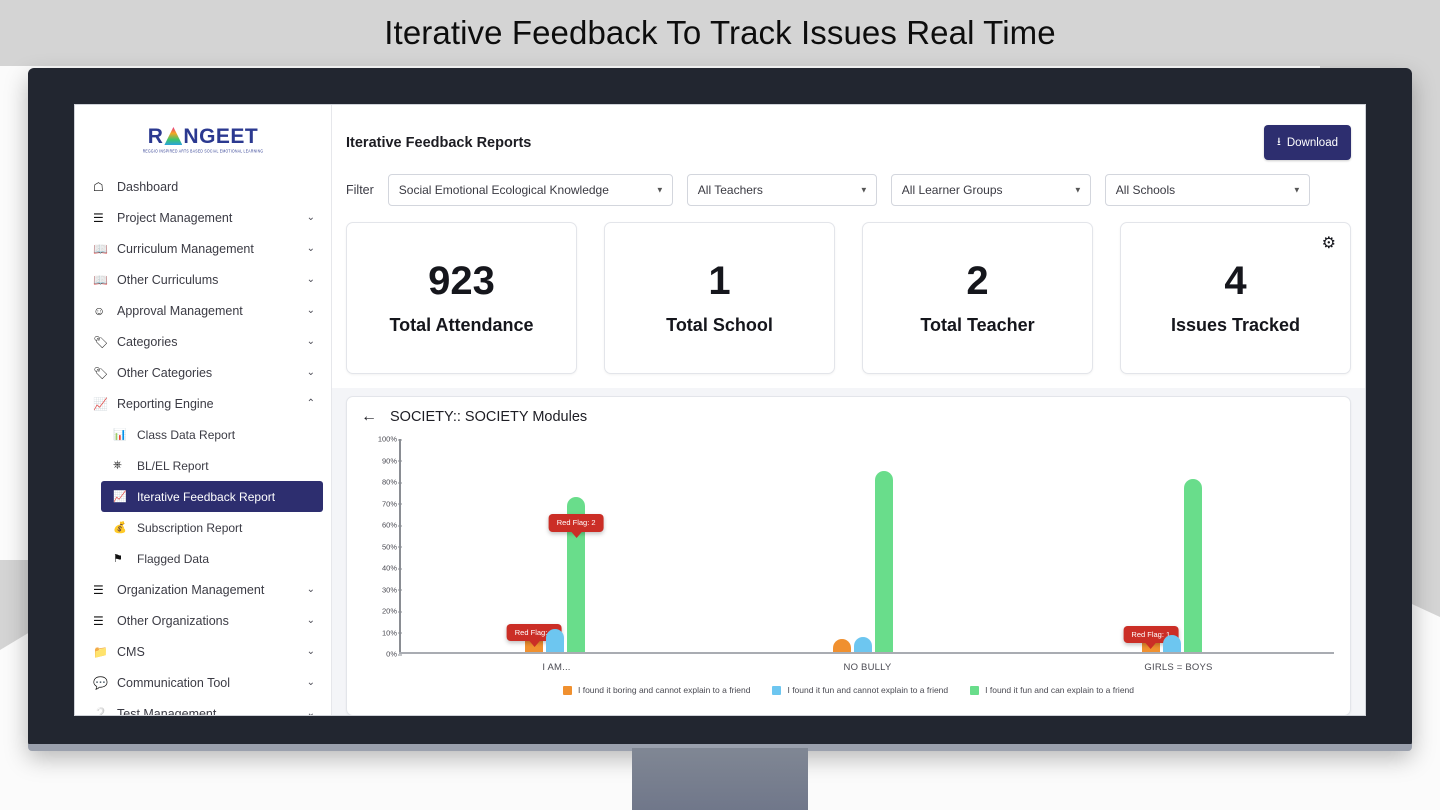 This screenshot has width=1440, height=810. I want to click on stat-value: 1, so click(719, 280).